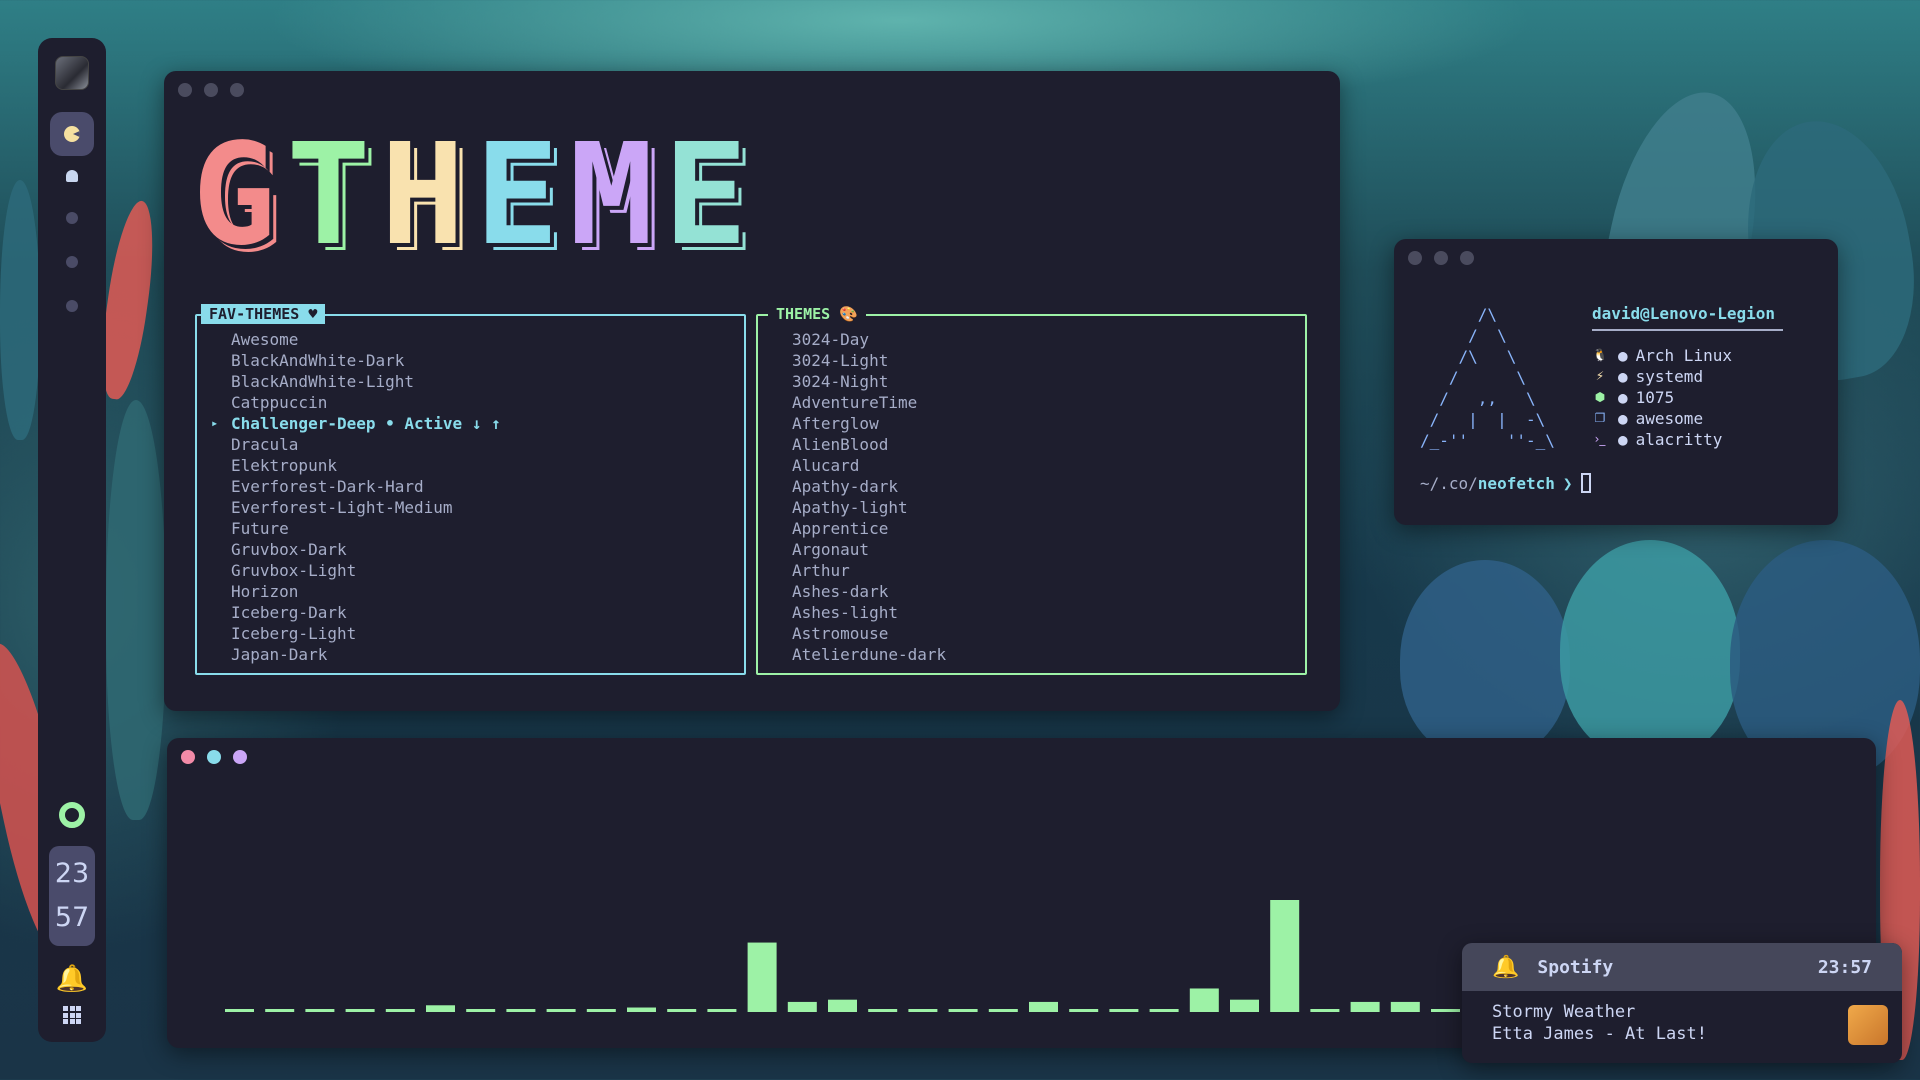 The height and width of the screenshot is (1080, 1920). I want to click on workspace-5-dot, so click(72, 306).